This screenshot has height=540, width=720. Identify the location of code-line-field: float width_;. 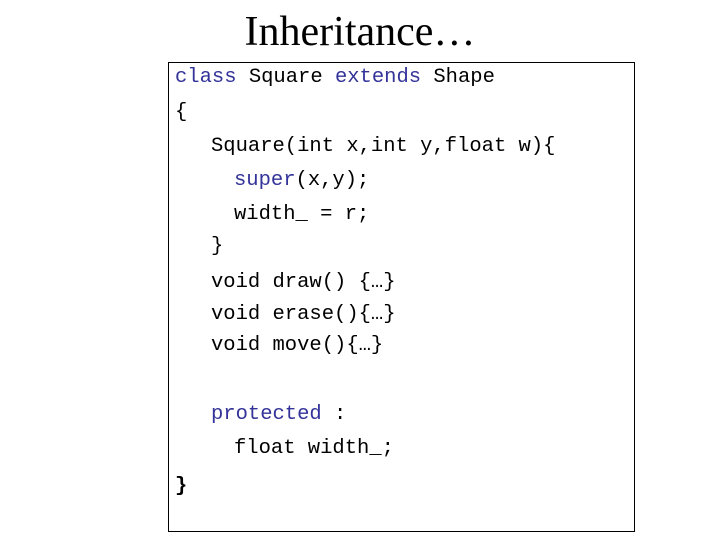
(314, 449).